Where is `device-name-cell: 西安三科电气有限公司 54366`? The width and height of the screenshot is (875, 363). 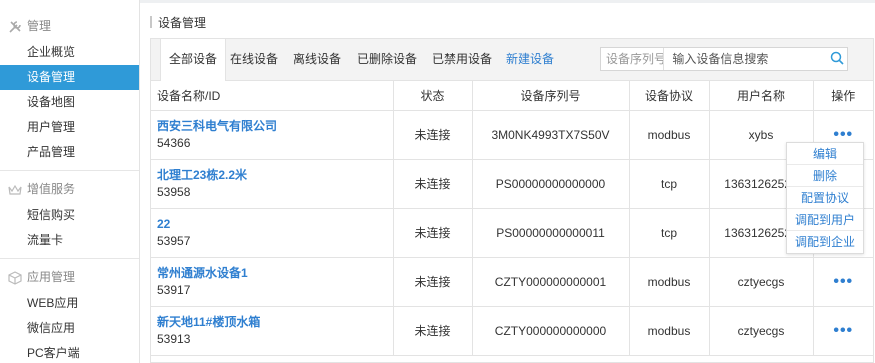
device-name-cell: 西安三科电气有限公司 54366 is located at coordinates (272, 135).